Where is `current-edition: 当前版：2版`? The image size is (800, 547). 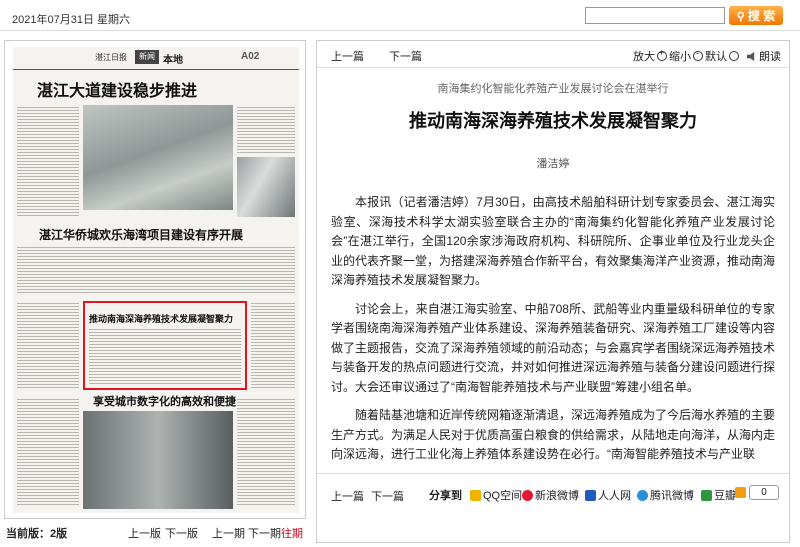
current-edition: 当前版：2版 is located at coordinates (36, 533).